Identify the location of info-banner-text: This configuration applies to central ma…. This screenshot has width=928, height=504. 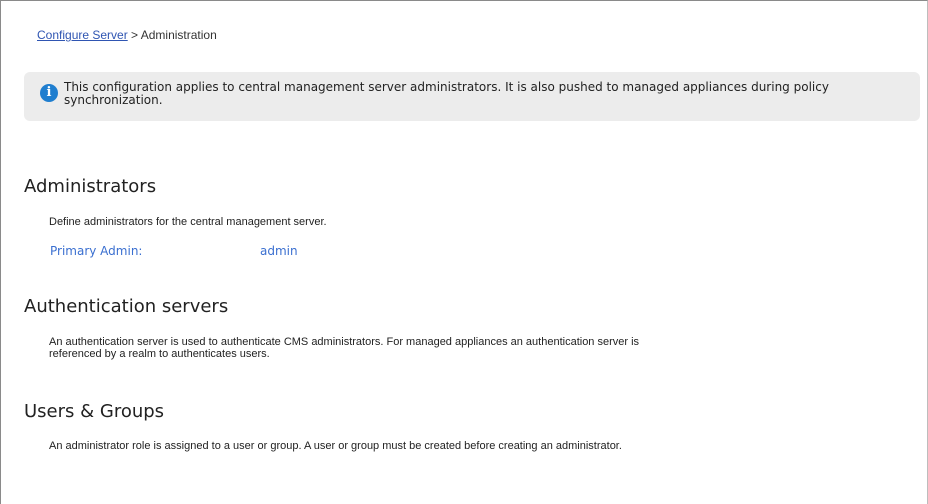
(446, 93).